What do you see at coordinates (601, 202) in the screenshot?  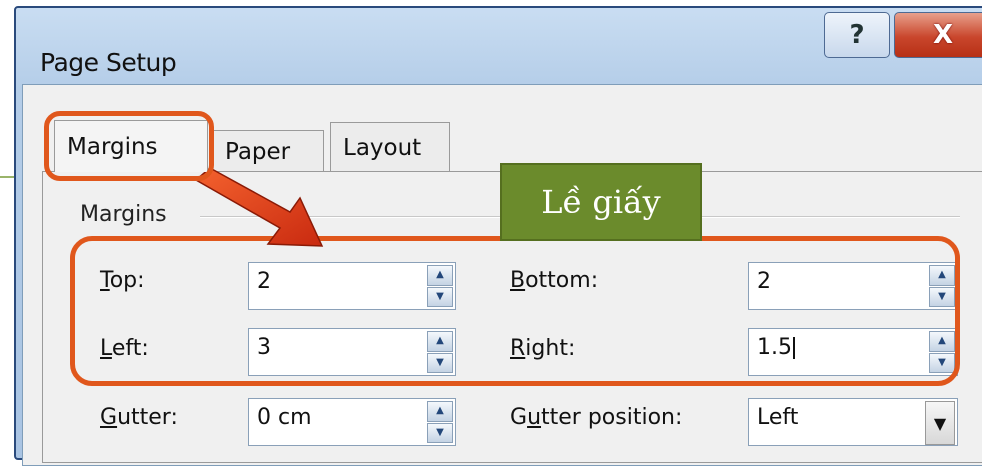 I see `annotation-callout: Lề giấy` at bounding box center [601, 202].